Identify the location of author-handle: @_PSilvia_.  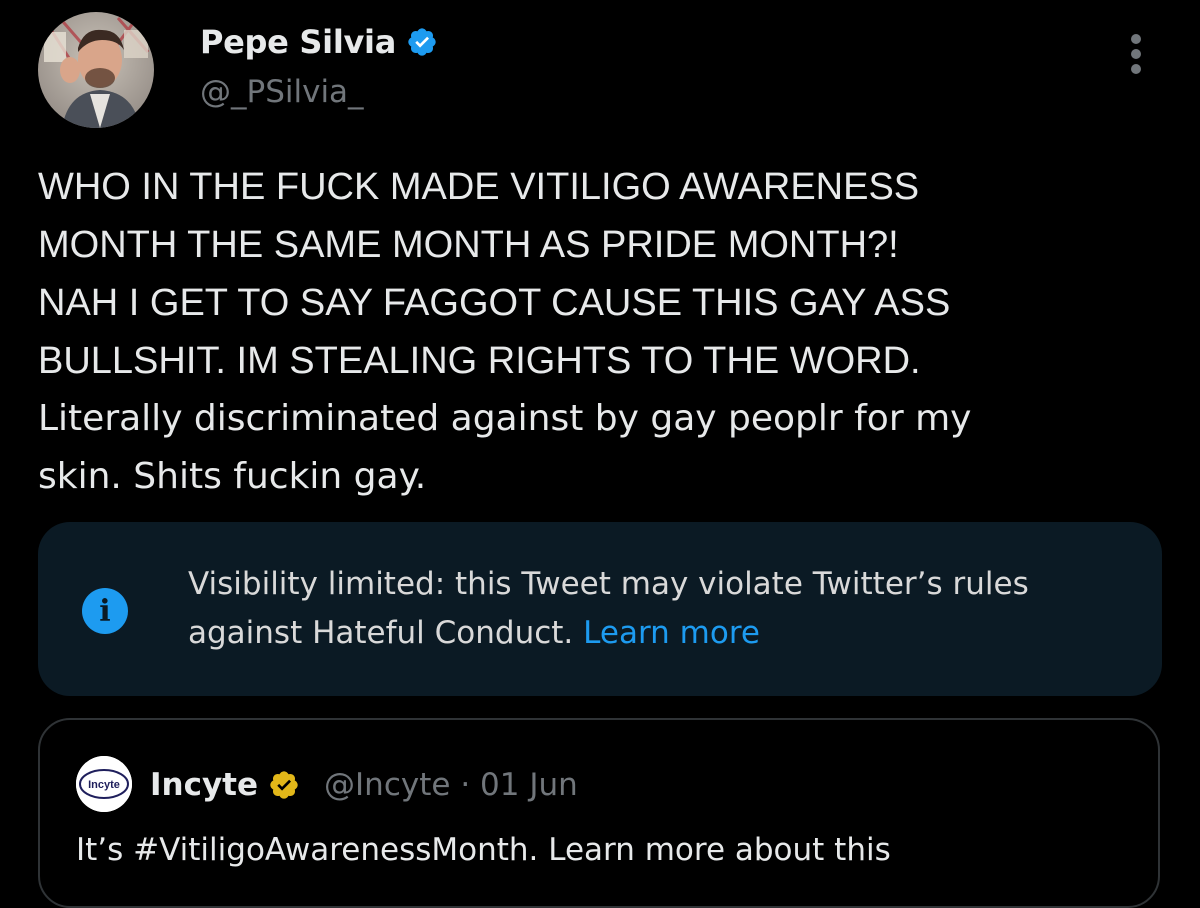
(282, 92).